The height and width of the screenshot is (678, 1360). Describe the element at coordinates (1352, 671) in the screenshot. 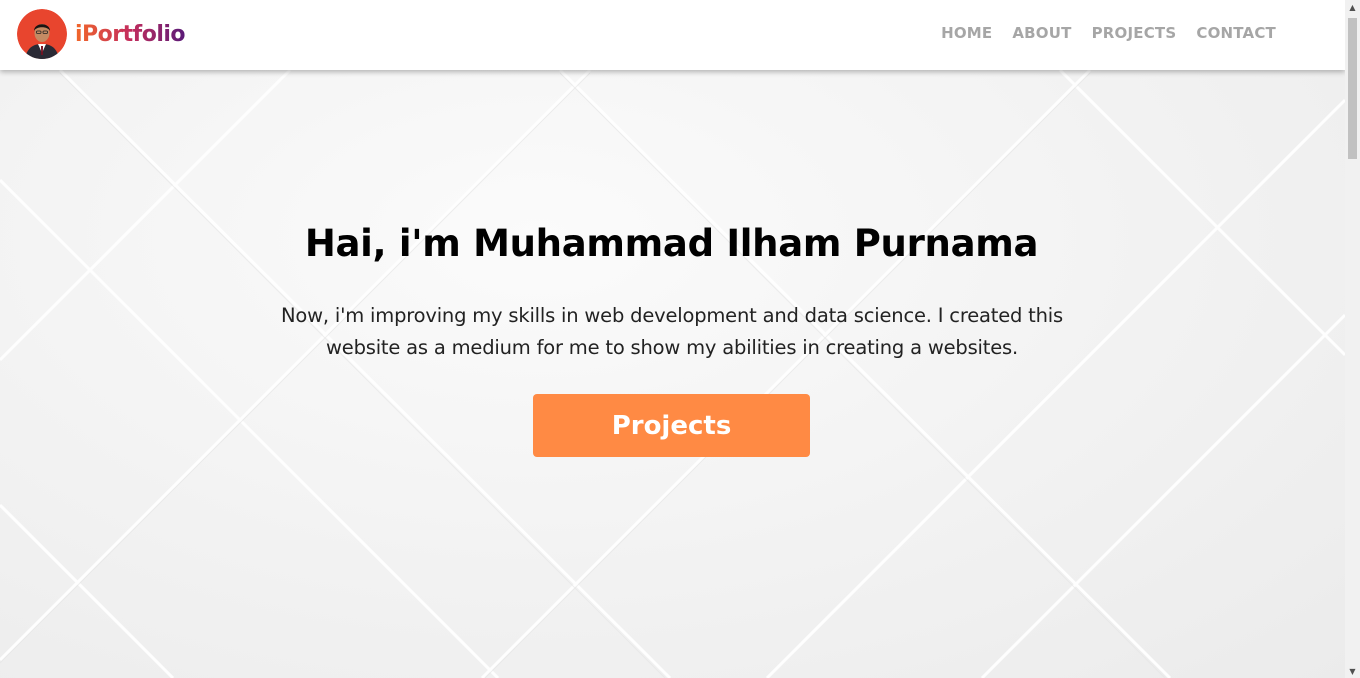

I see `scroll-down-icon: ▼` at that location.